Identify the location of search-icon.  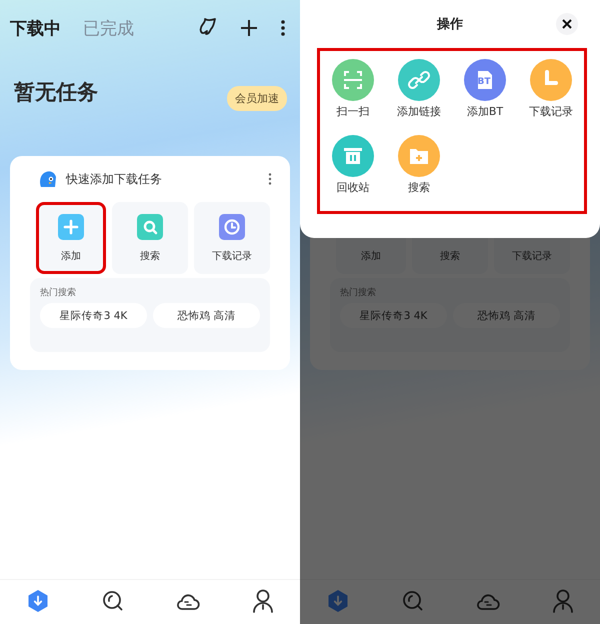
(113, 601).